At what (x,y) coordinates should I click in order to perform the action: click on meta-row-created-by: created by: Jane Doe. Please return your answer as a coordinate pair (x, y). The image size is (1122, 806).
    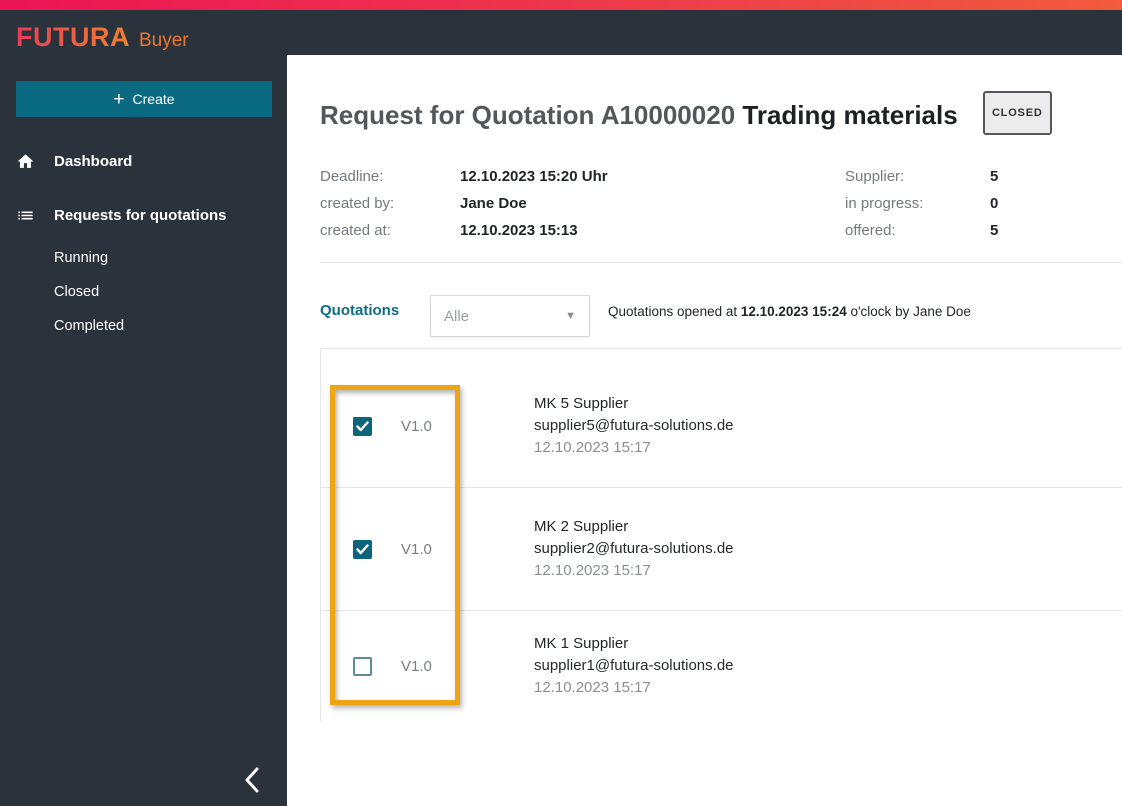
    Looking at the image, I should click on (464, 203).